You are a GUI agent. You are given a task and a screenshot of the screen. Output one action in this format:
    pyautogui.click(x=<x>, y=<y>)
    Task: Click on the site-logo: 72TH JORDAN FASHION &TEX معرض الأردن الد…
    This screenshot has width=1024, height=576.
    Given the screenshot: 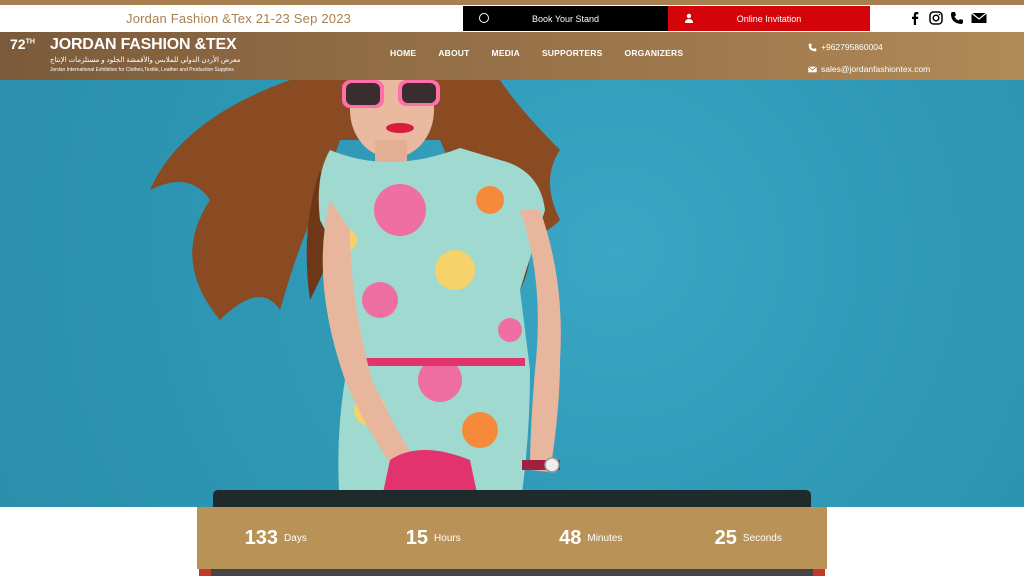 What is the action you would take?
    pyautogui.click(x=129, y=56)
    